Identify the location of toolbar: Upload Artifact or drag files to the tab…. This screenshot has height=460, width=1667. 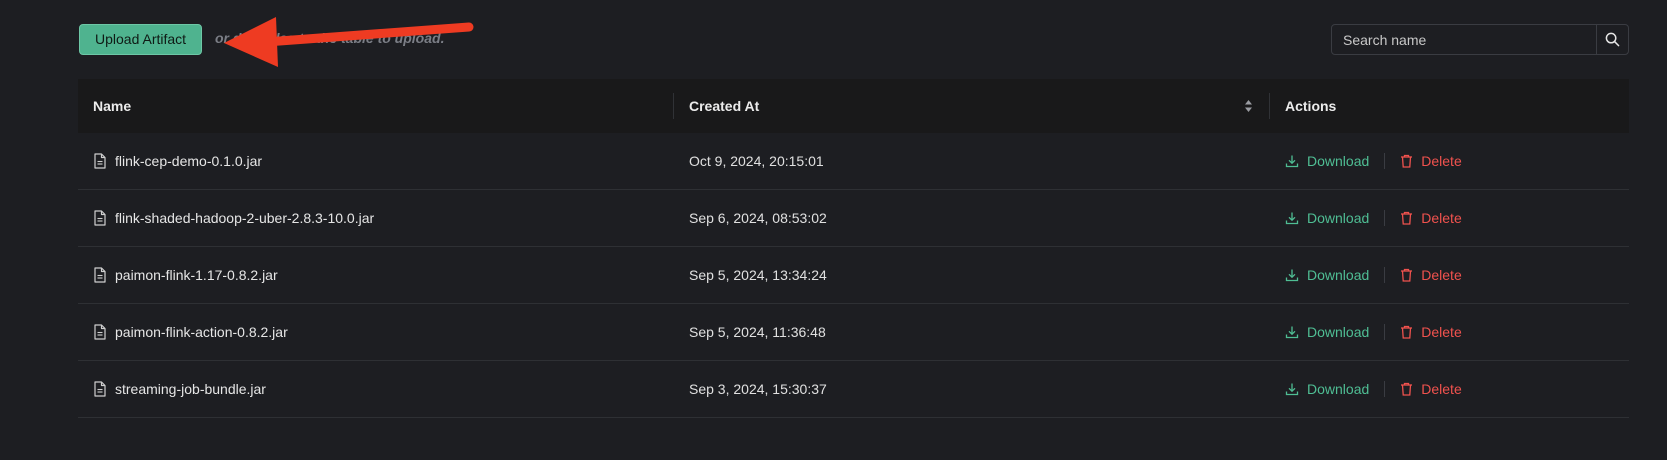
(854, 39).